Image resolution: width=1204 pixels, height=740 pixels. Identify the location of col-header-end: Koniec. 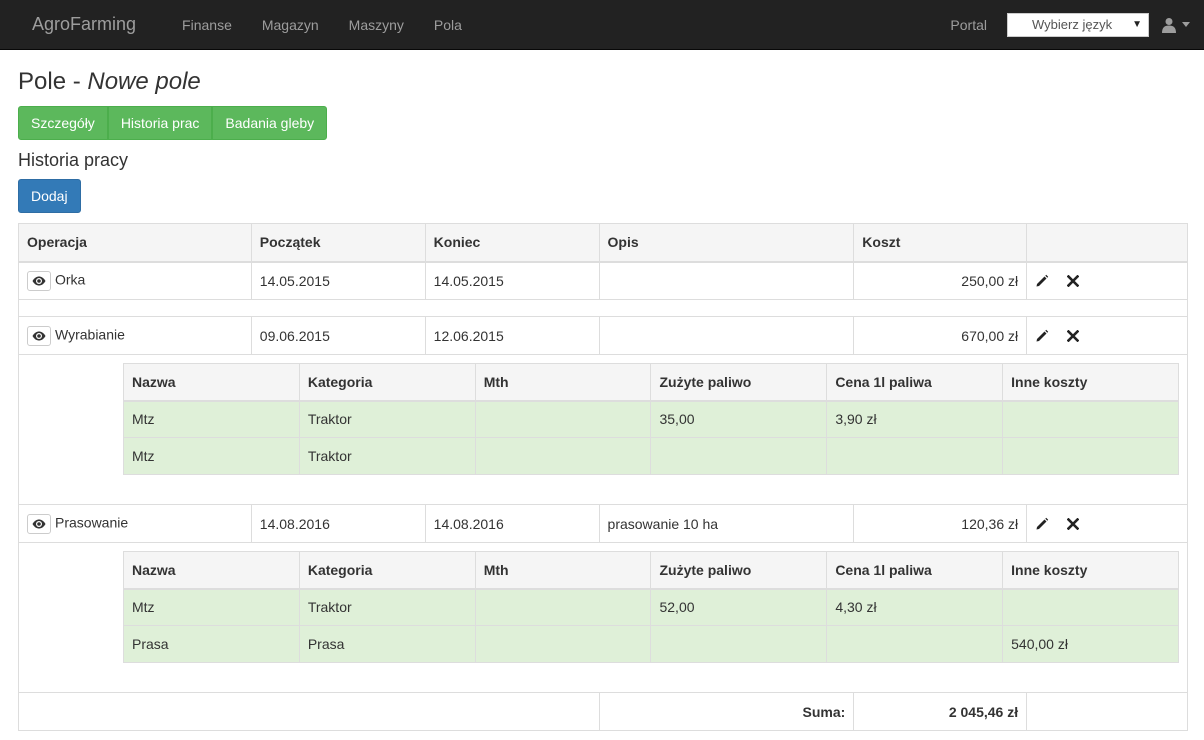
(512, 243).